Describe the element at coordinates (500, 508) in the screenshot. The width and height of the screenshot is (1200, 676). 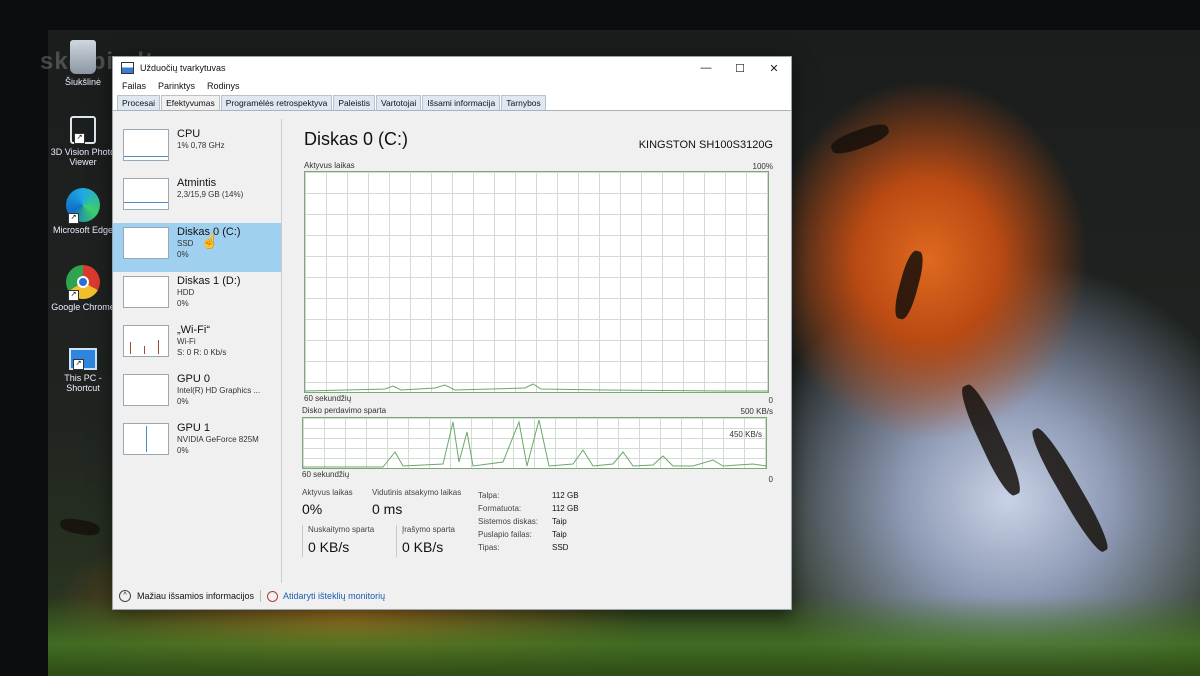
I see `formatted-key: Formatuota:` at that location.